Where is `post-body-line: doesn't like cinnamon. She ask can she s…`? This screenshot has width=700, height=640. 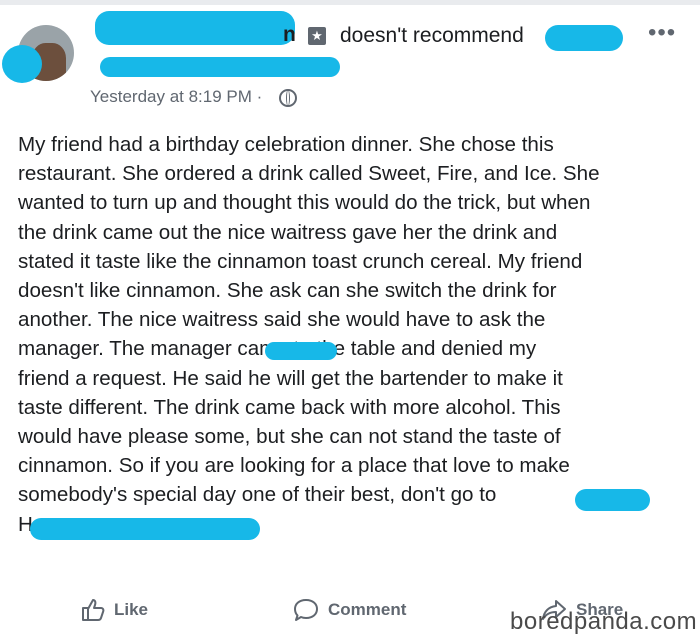
post-body-line: doesn't like cinnamon. She ask can she s… is located at coordinates (287, 291).